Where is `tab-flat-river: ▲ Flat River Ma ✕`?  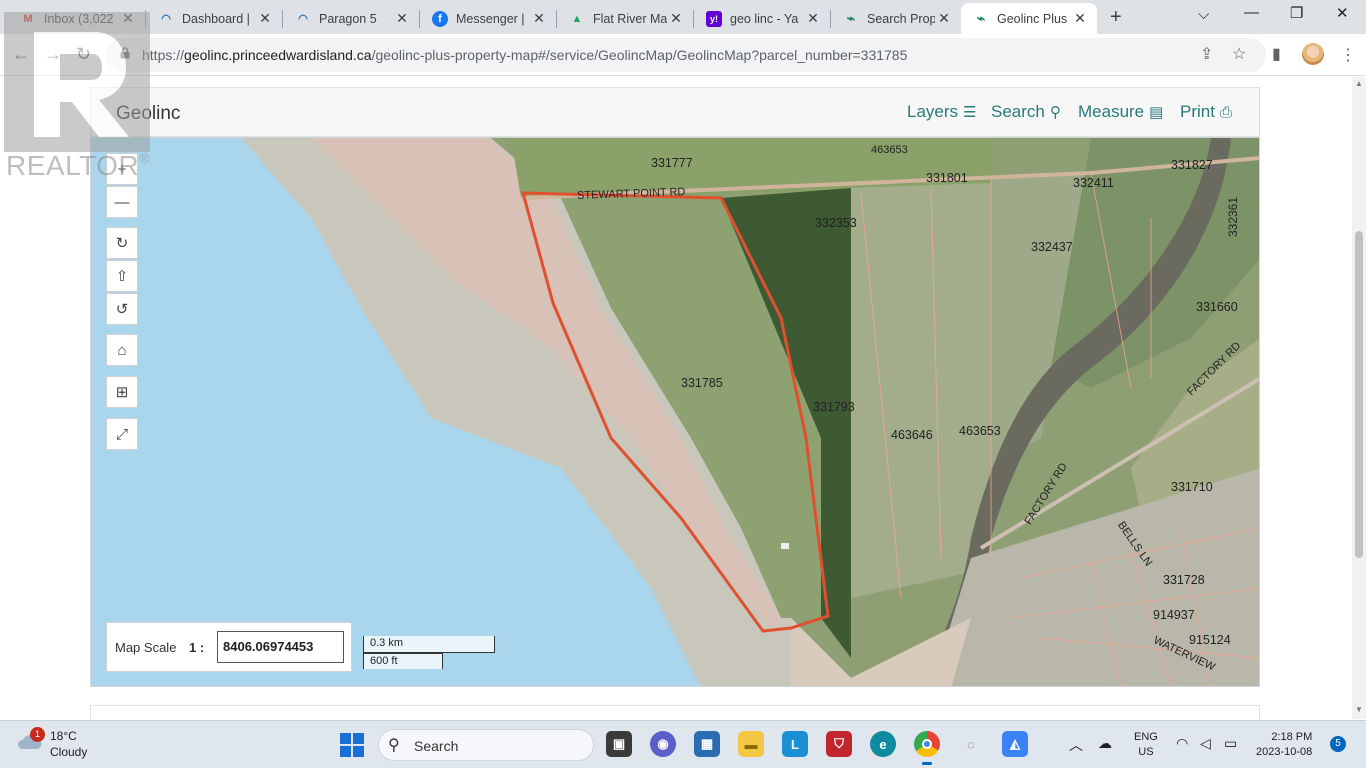 tab-flat-river: ▲ Flat River Ma ✕ is located at coordinates (625, 18).